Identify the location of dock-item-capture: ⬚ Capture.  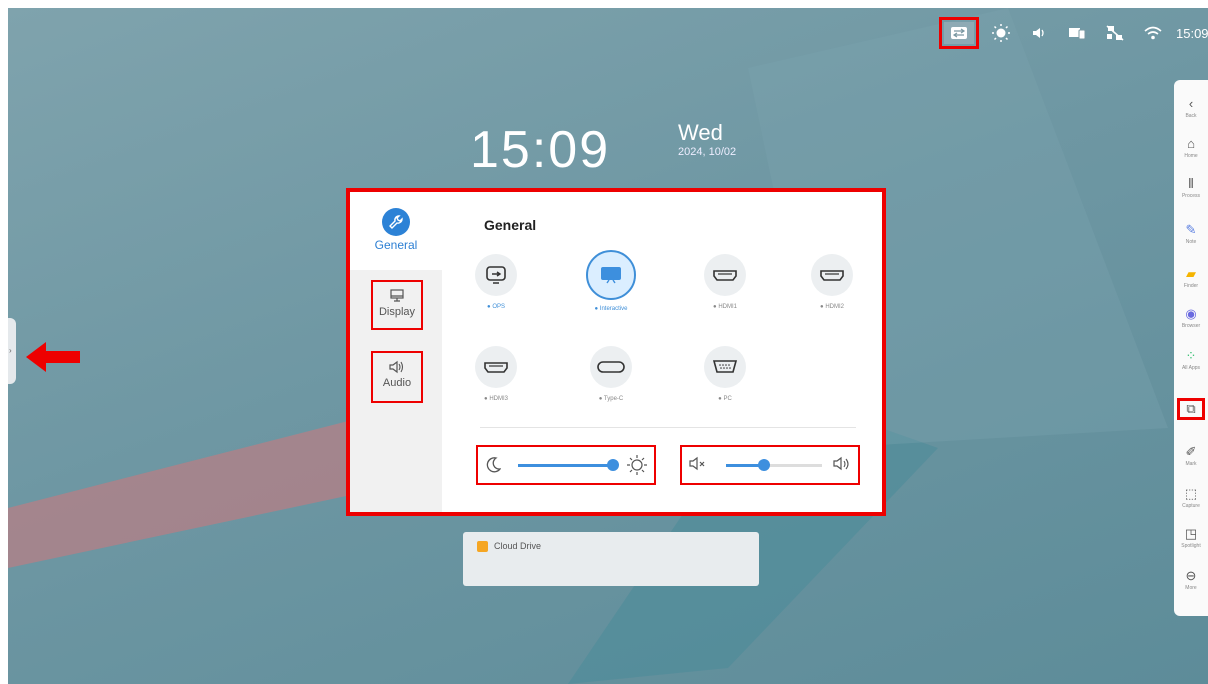
(1191, 497).